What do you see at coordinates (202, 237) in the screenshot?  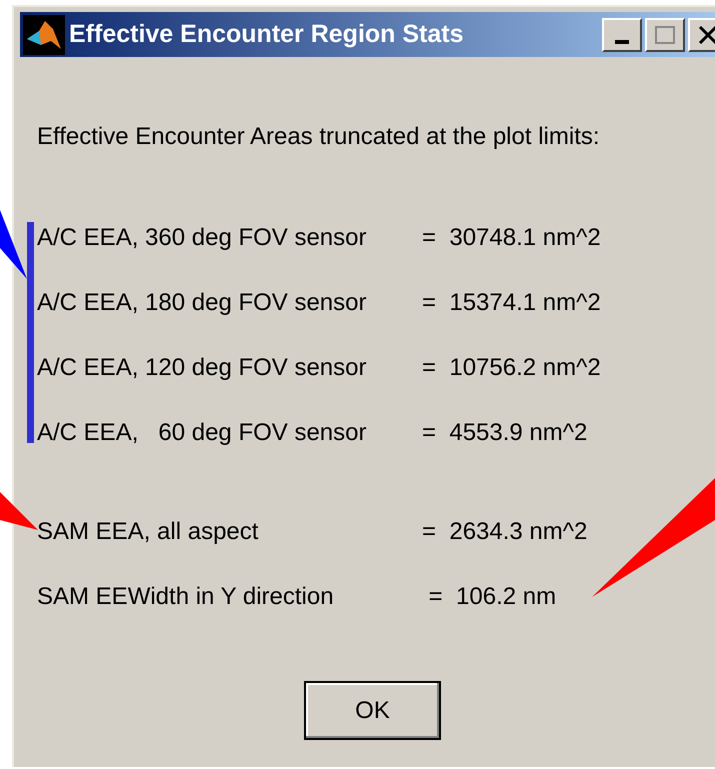 I see `stat-label: A/C EEA, 360 deg FOV sensor` at bounding box center [202, 237].